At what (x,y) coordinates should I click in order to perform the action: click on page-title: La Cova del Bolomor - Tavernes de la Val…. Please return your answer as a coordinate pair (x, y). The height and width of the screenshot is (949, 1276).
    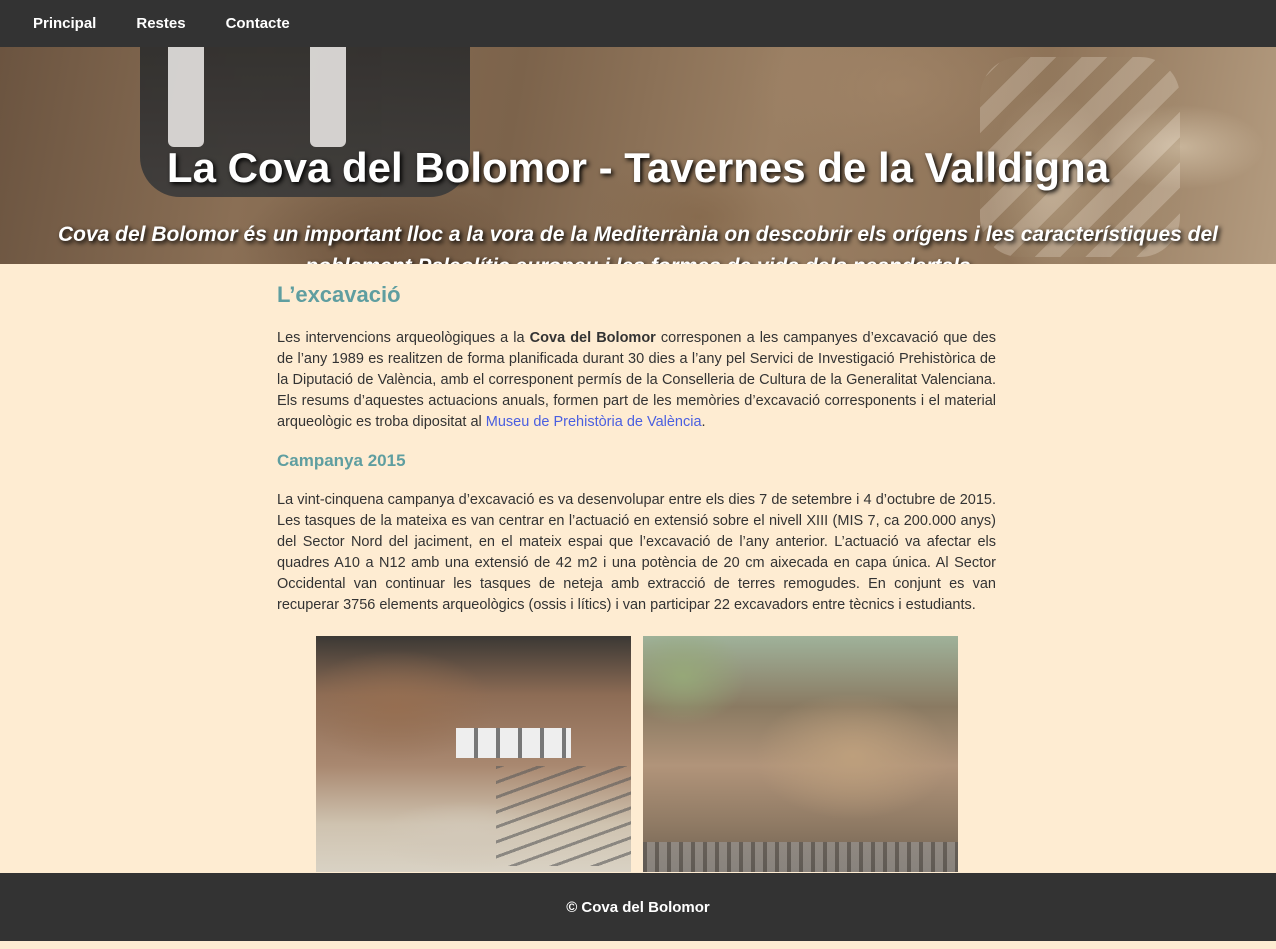
    Looking at the image, I should click on (638, 167).